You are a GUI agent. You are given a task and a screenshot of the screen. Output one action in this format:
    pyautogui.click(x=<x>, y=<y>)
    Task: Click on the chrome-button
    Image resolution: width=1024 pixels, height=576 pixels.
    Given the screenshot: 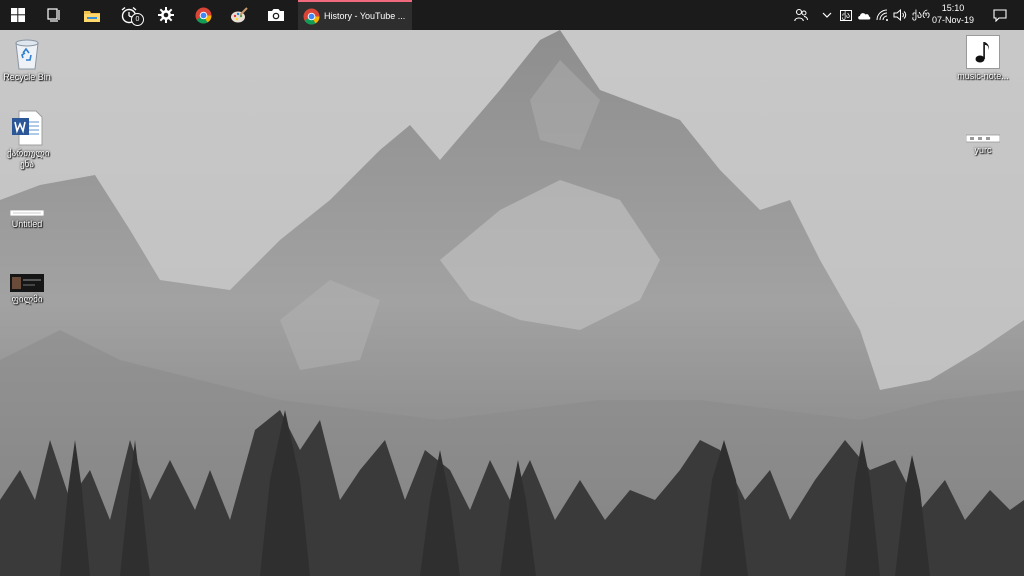 What is the action you would take?
    pyautogui.click(x=203, y=15)
    